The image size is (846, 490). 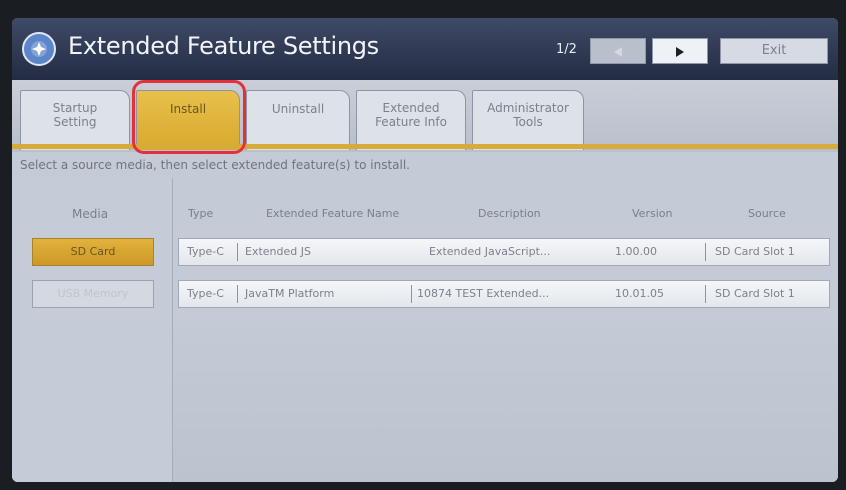 What do you see at coordinates (93, 294) in the screenshot?
I see `media-usb-memory-button: USB Memory` at bounding box center [93, 294].